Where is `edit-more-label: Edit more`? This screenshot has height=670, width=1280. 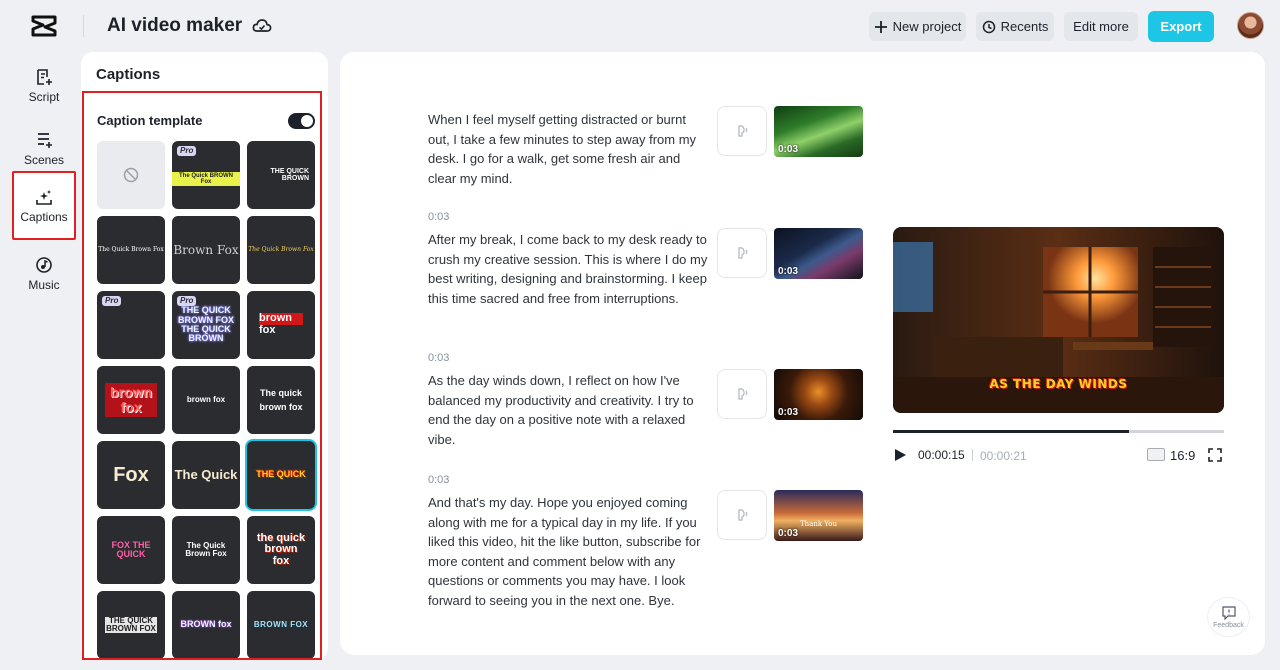
edit-more-label: Edit more is located at coordinates (1101, 26).